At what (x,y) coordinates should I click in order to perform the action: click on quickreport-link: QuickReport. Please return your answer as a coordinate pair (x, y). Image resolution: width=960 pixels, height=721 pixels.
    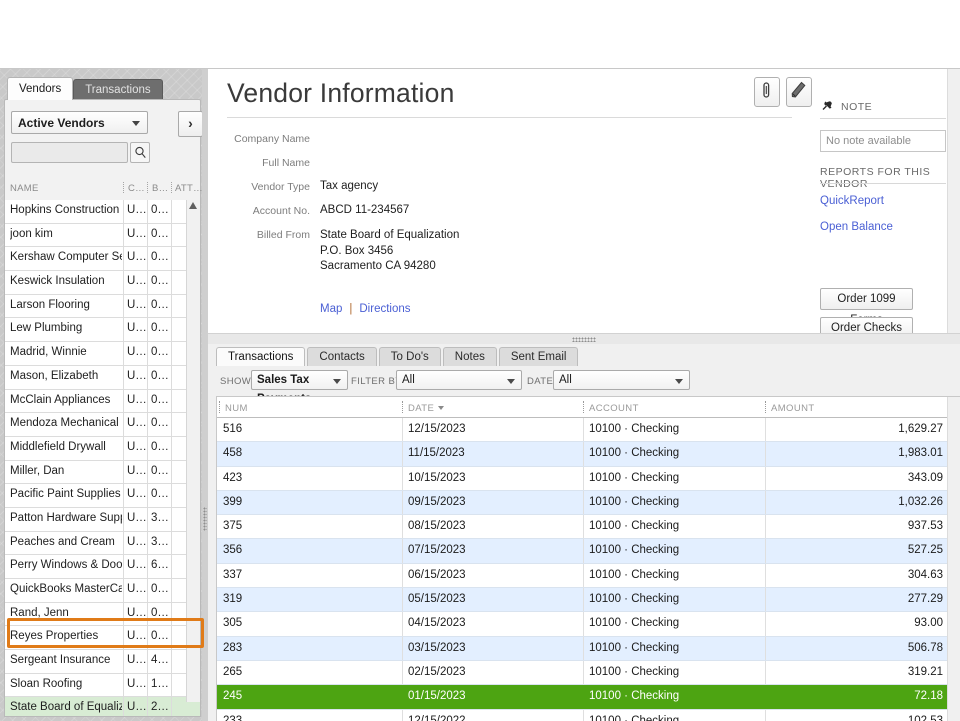
    Looking at the image, I should click on (852, 201).